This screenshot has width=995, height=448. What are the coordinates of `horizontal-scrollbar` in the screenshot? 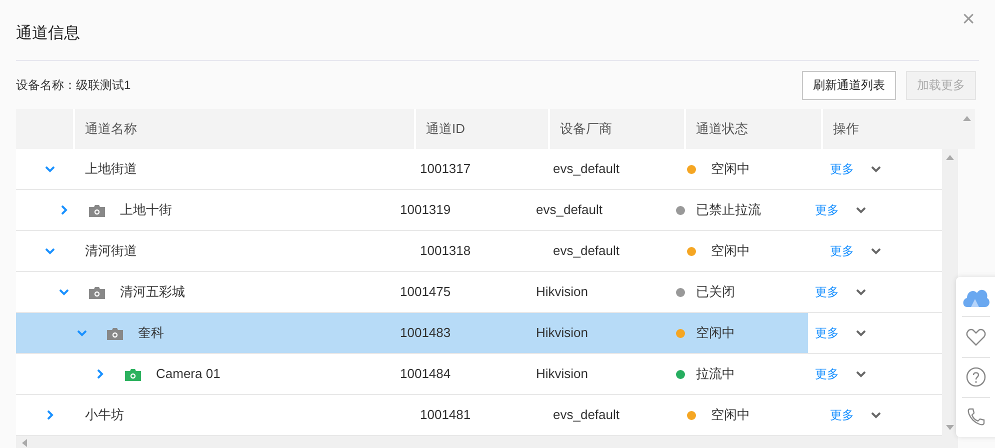 It's located at (487, 442).